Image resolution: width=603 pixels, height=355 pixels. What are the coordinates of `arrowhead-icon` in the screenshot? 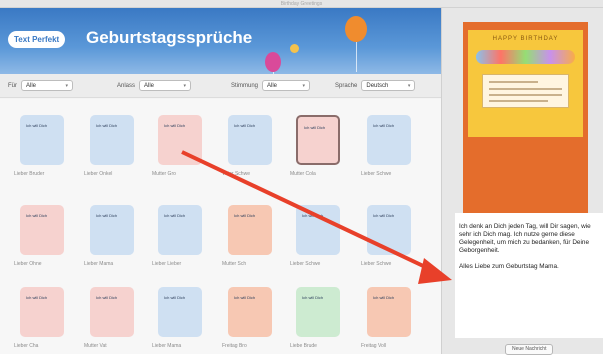 It's located at (435, 271).